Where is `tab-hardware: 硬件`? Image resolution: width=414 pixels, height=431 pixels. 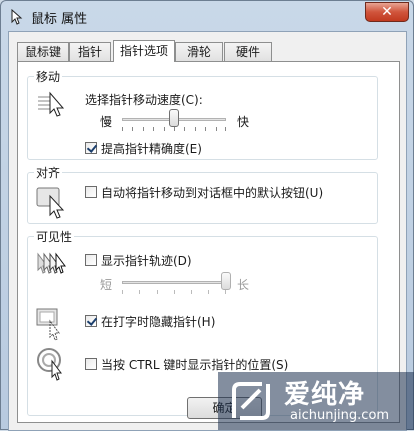 tab-hardware: 硬件 is located at coordinates (248, 51).